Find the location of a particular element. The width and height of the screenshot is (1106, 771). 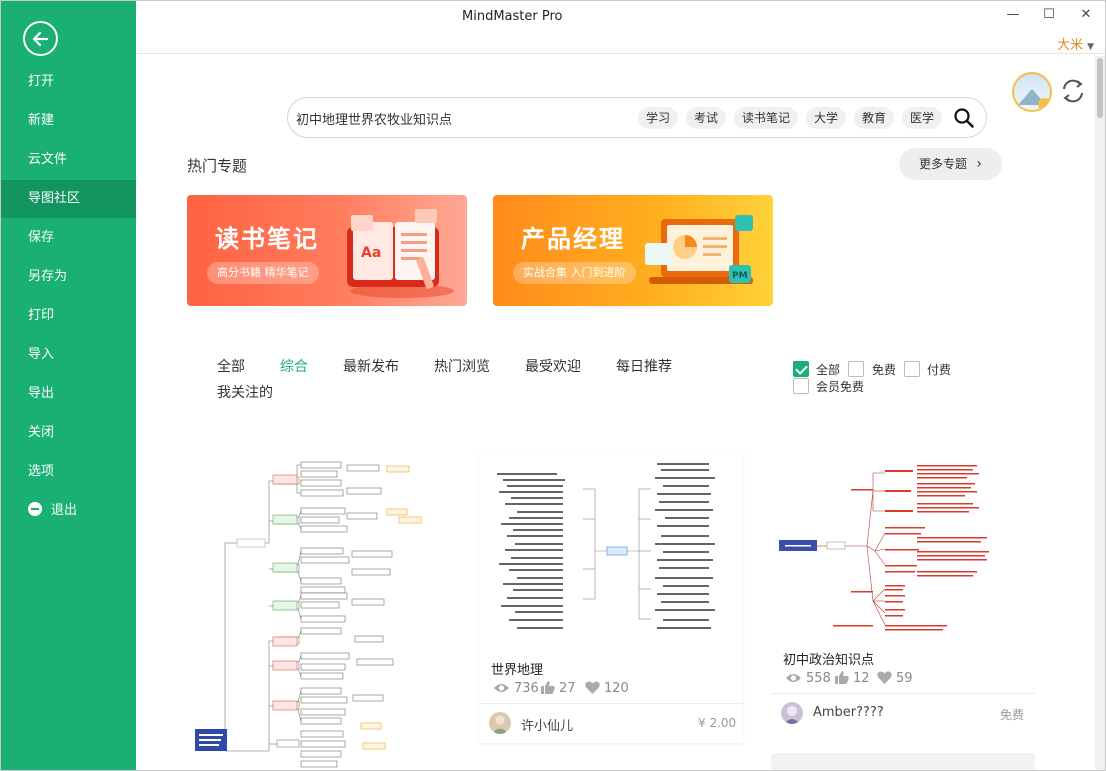

banner-product-manager: 产品经理 实战合集 入门到进阶 PM is located at coordinates (633, 250).